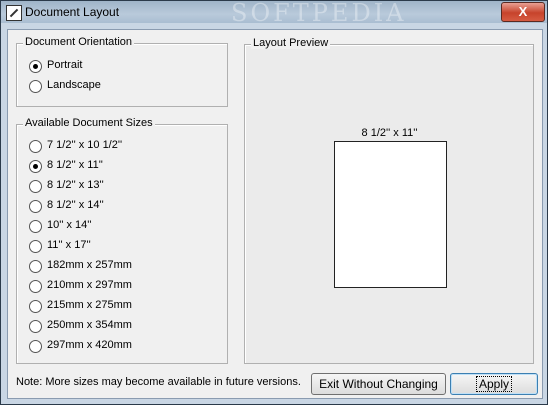 The width and height of the screenshot is (548, 405). What do you see at coordinates (75, 185) in the screenshot?
I see `document-size-label: 8 1/2'' x 13''` at bounding box center [75, 185].